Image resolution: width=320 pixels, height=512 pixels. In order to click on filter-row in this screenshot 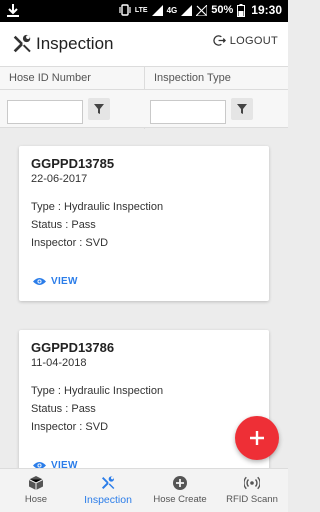, I will do `click(144, 109)`.